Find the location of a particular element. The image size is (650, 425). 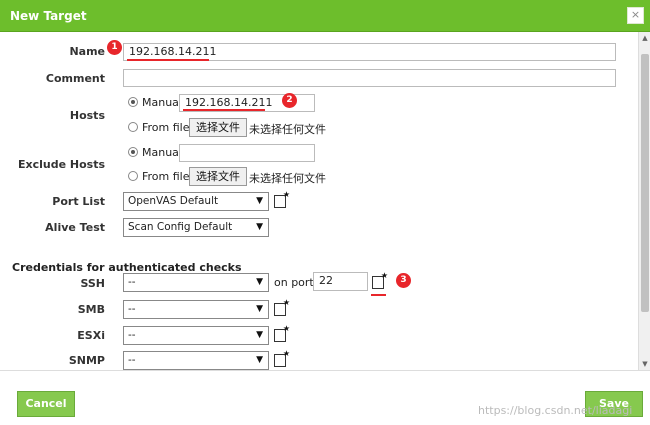

exclude-manual-option: Manual is located at coordinates (155, 152).